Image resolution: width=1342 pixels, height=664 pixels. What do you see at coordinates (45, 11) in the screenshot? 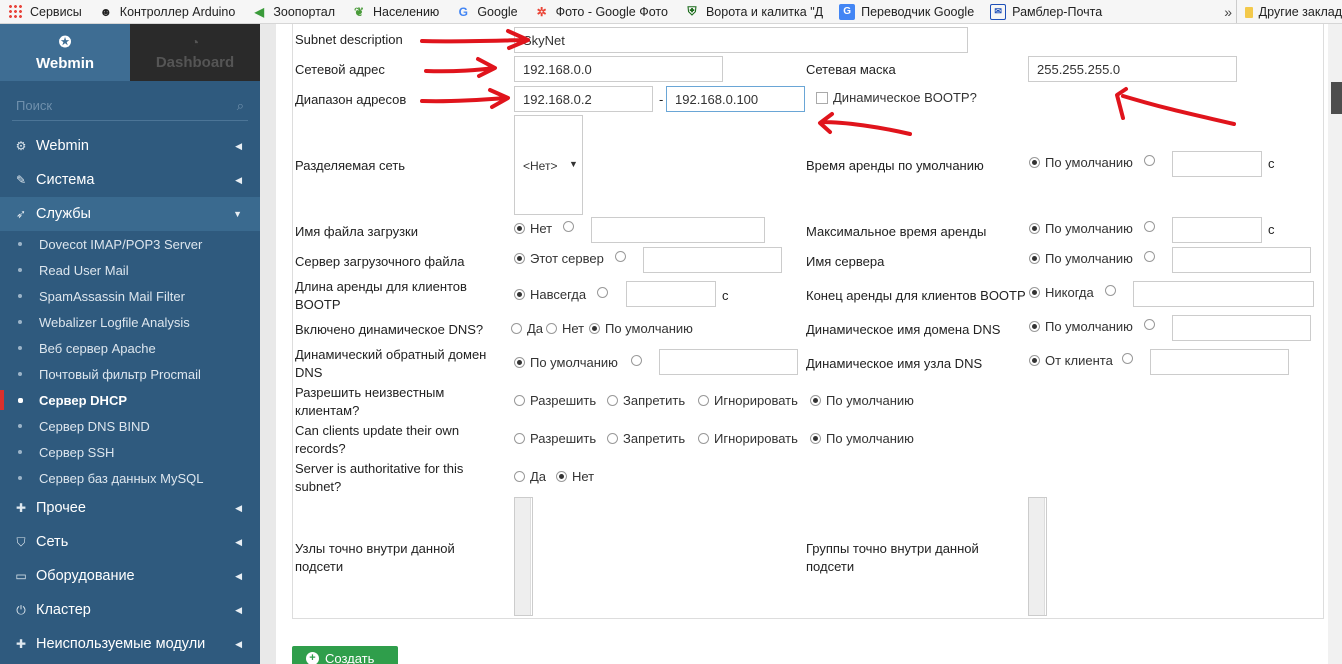
I see `bookmark-apps: Сервисы` at bounding box center [45, 11].